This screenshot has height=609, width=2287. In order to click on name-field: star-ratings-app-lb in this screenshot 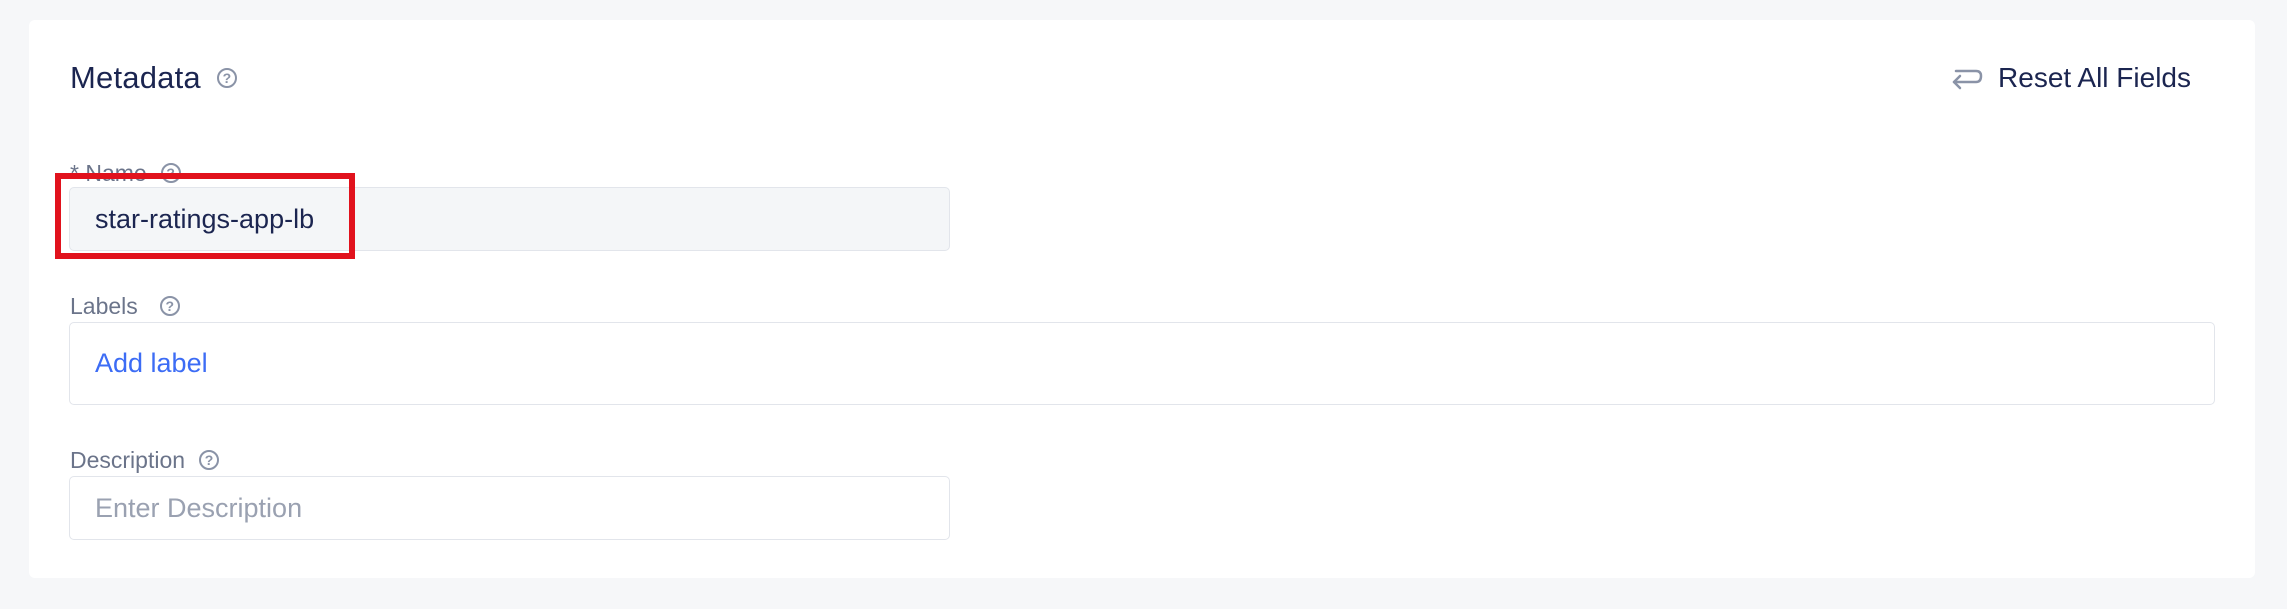, I will do `click(509, 219)`.